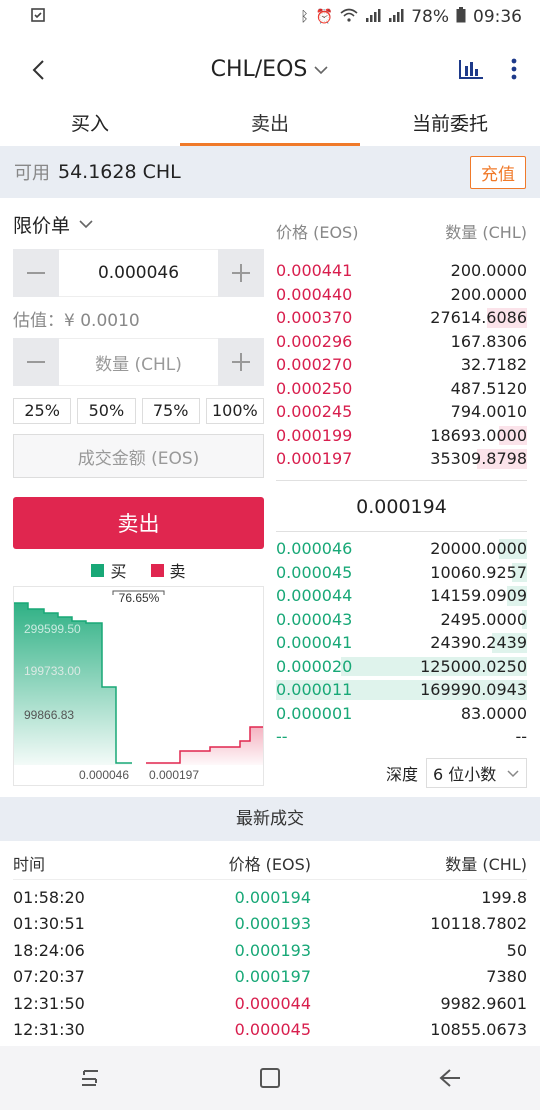 This screenshot has height=1110, width=540. Describe the element at coordinates (488, 412) in the screenshot. I see `ask-qty: 794.0010` at that location.